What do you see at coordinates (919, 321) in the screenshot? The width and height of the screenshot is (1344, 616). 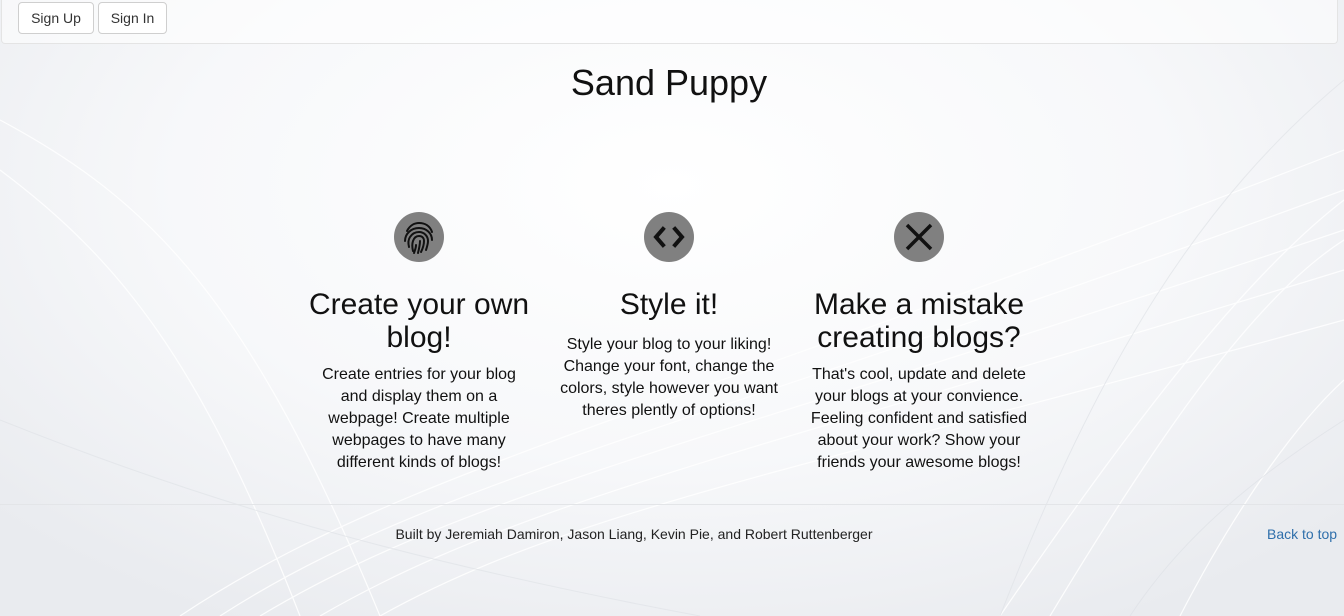 I see `feature-heading: Make a mistake creating blogs?` at bounding box center [919, 321].